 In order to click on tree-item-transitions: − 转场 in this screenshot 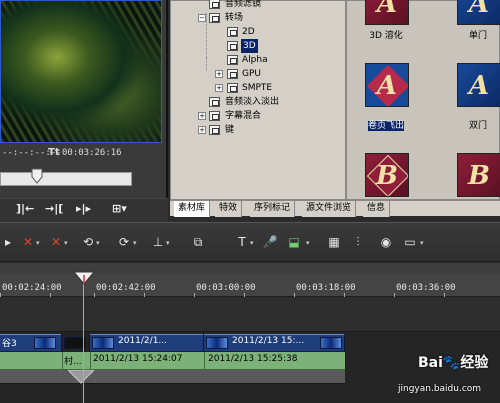, I will do `click(259, 18)`.